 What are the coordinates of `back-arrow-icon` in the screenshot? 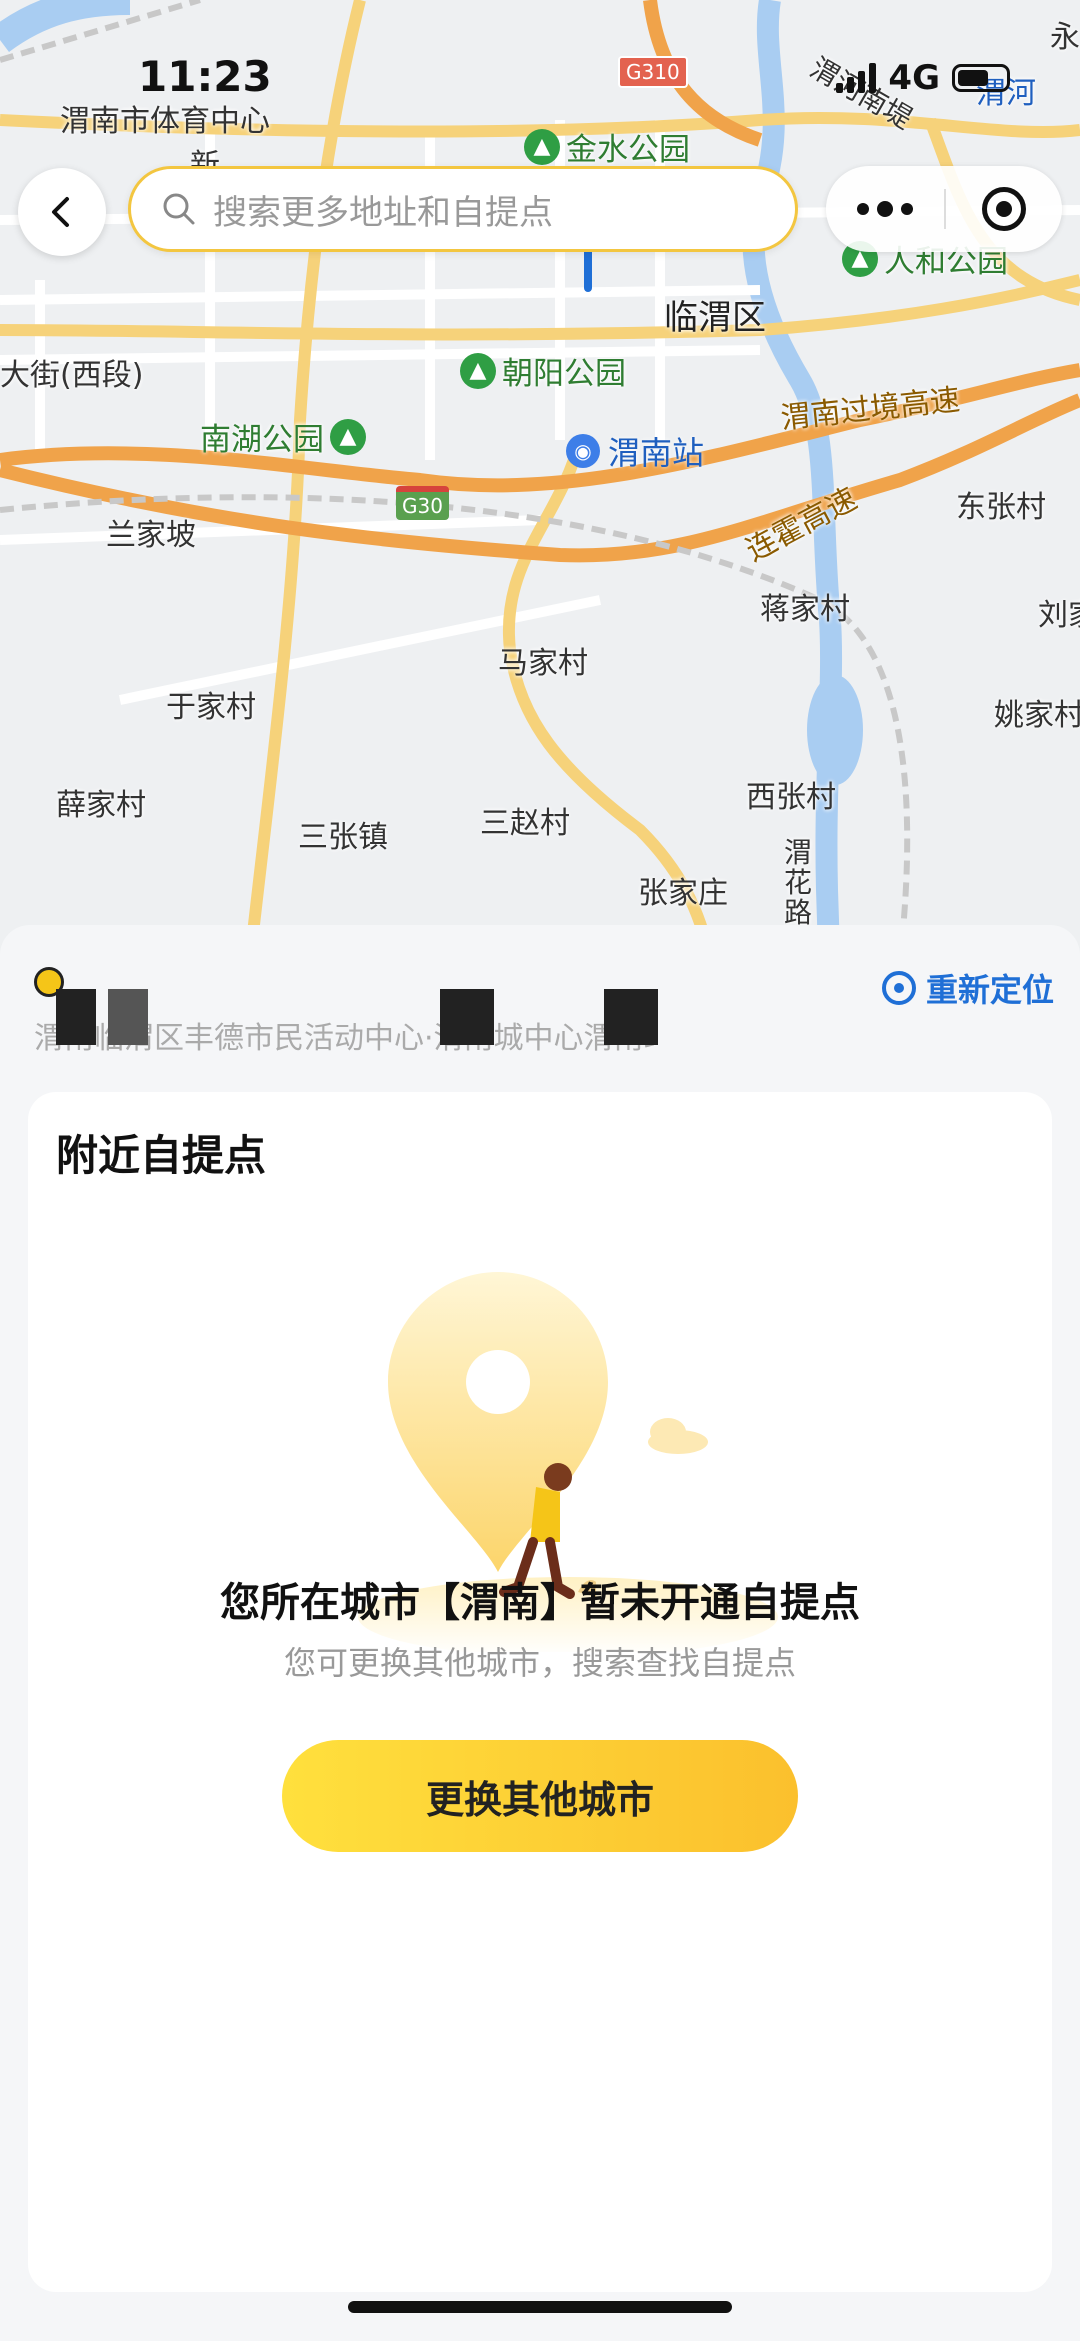 It's located at (60, 212).